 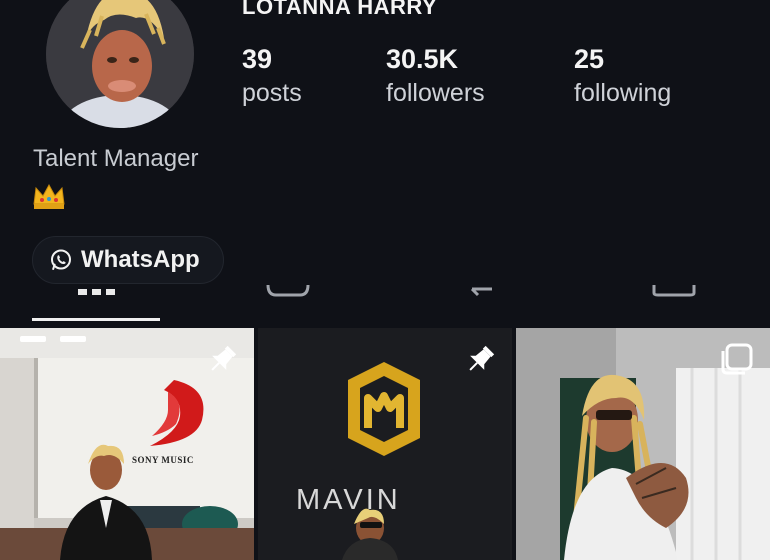 What do you see at coordinates (49, 196) in the screenshot?
I see `crown-icon` at bounding box center [49, 196].